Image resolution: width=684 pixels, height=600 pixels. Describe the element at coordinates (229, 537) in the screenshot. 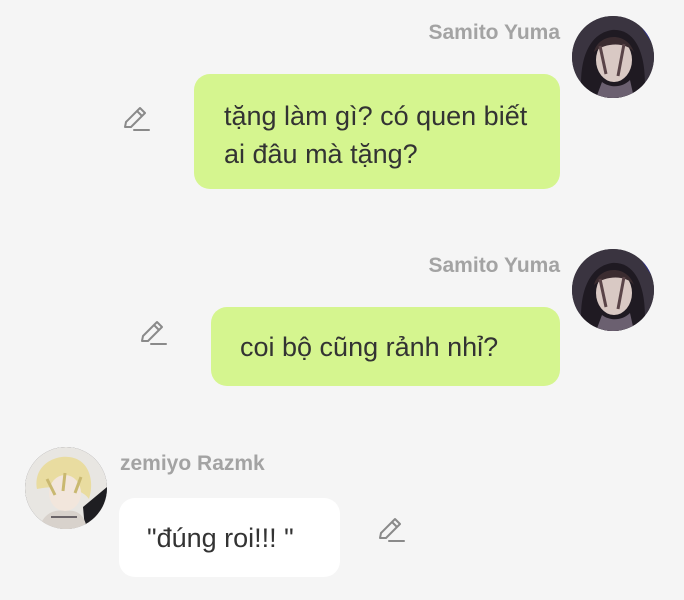

I see `message-bubble: "đúng roi!!! "` at that location.